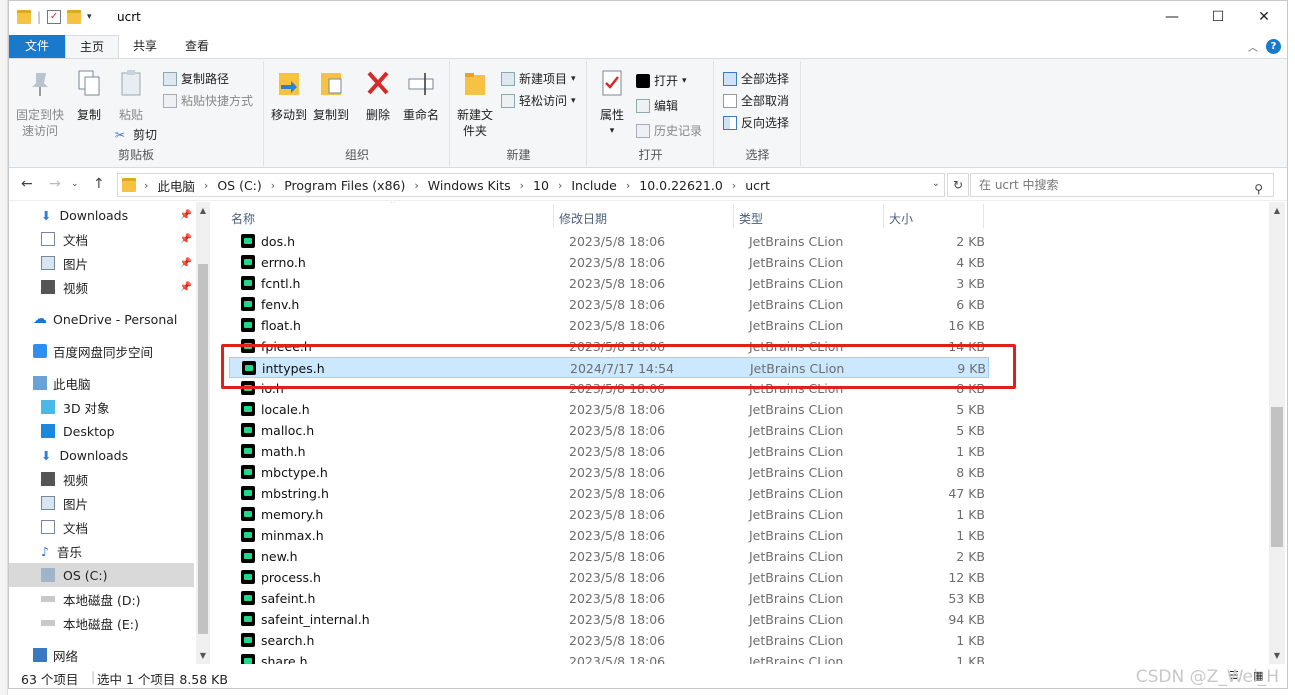  I want to click on nav-item-pictures-quick: 图片 📌, so click(101, 263).